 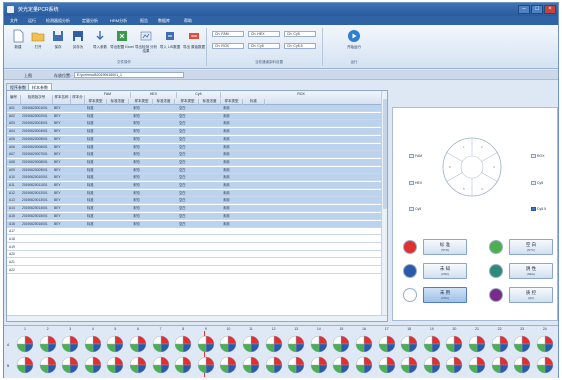 I want to click on table-cell: A14, so click(x=15, y=208).